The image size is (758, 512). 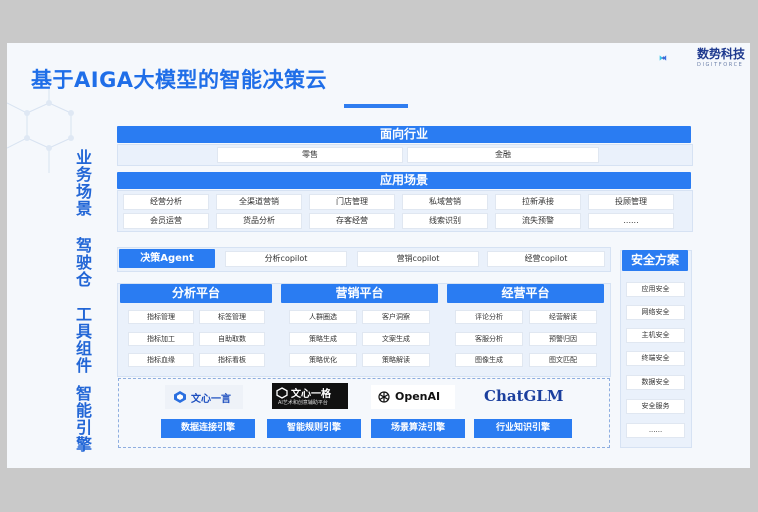 What do you see at coordinates (538, 221) in the screenshot?
I see `scenario-item: 流失预警` at bounding box center [538, 221].